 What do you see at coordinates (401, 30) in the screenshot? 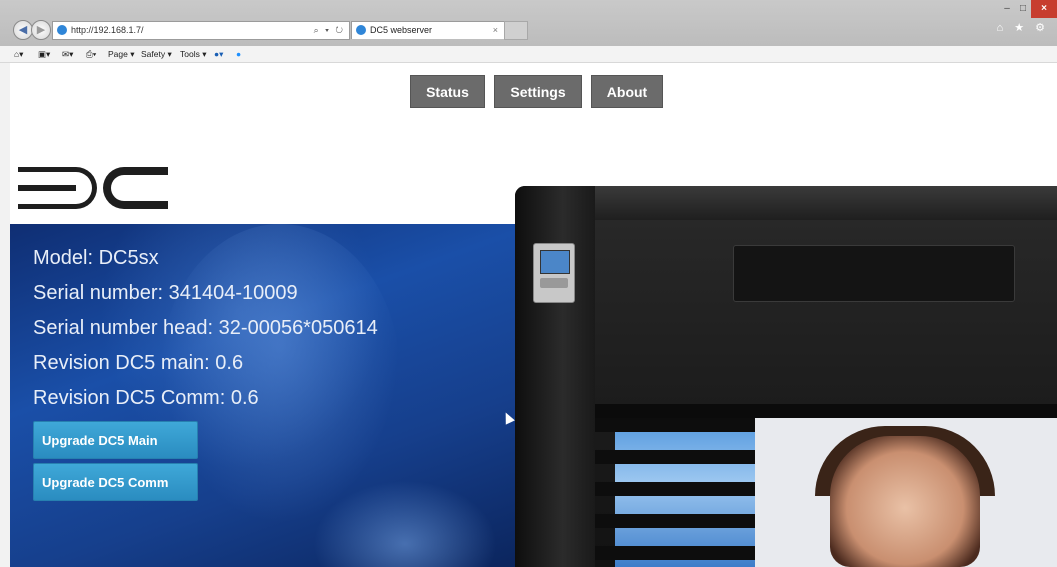
I see `tab-title: DC5 webserver` at bounding box center [401, 30].